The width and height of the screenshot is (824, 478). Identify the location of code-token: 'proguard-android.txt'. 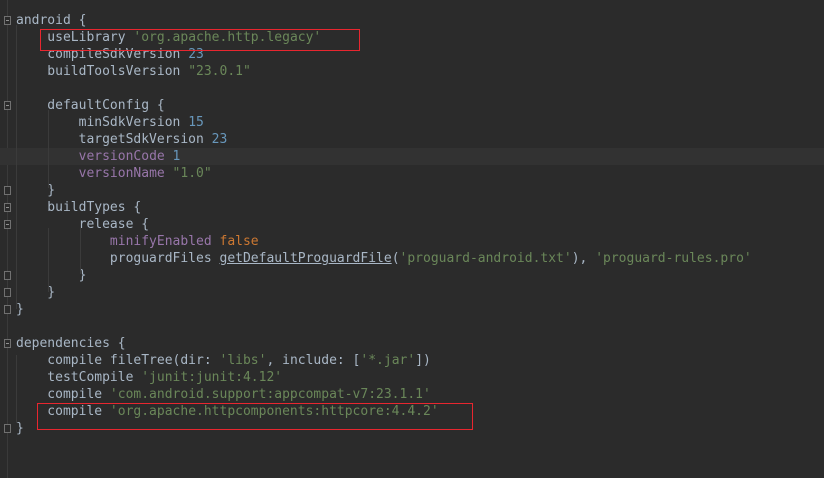
(485, 258).